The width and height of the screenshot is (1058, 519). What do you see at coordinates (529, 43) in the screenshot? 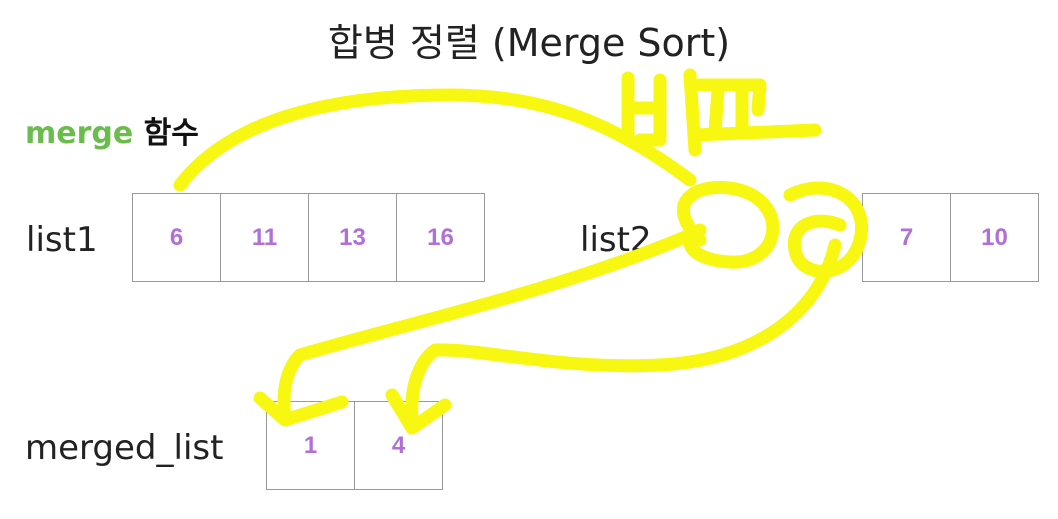
I see `page-title: 합병 정렬 (Merge Sort)` at bounding box center [529, 43].